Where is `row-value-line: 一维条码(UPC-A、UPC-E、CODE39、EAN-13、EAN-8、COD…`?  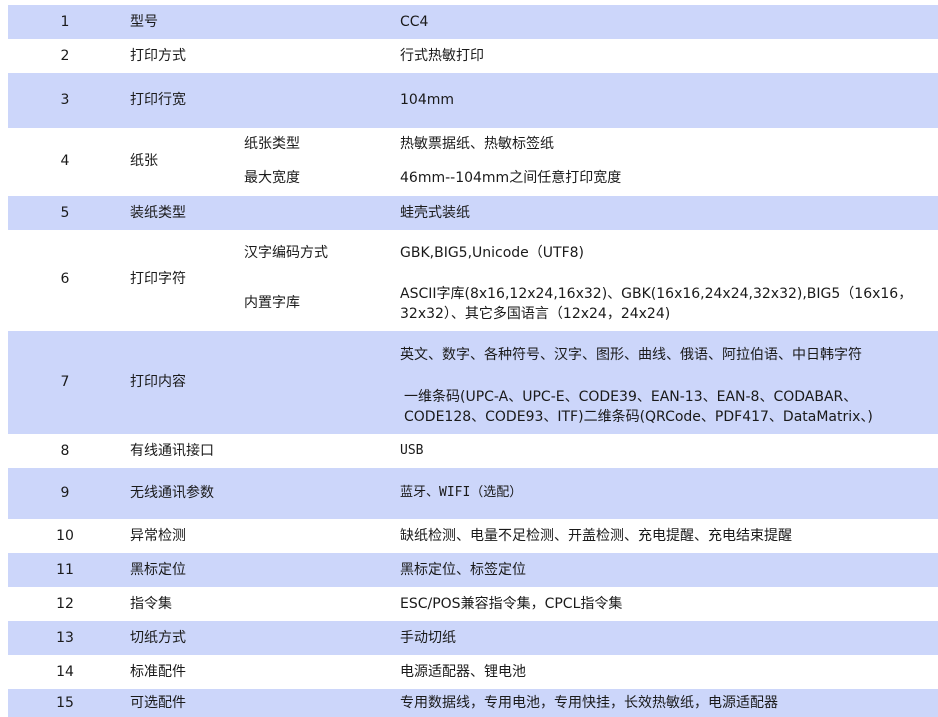 row-value-line: 一维条码(UPC-A、UPC-E、CODE39、EAN-13、EAN-8、COD… is located at coordinates (638, 407).